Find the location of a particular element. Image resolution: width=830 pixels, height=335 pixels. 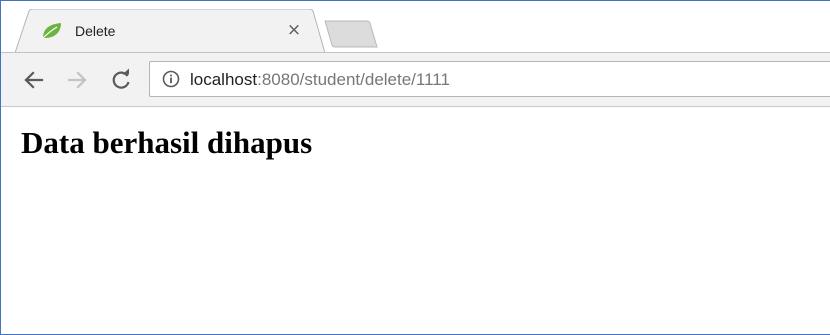

address-bar: localhost:8080/student/delete/1111 is located at coordinates (489, 79).